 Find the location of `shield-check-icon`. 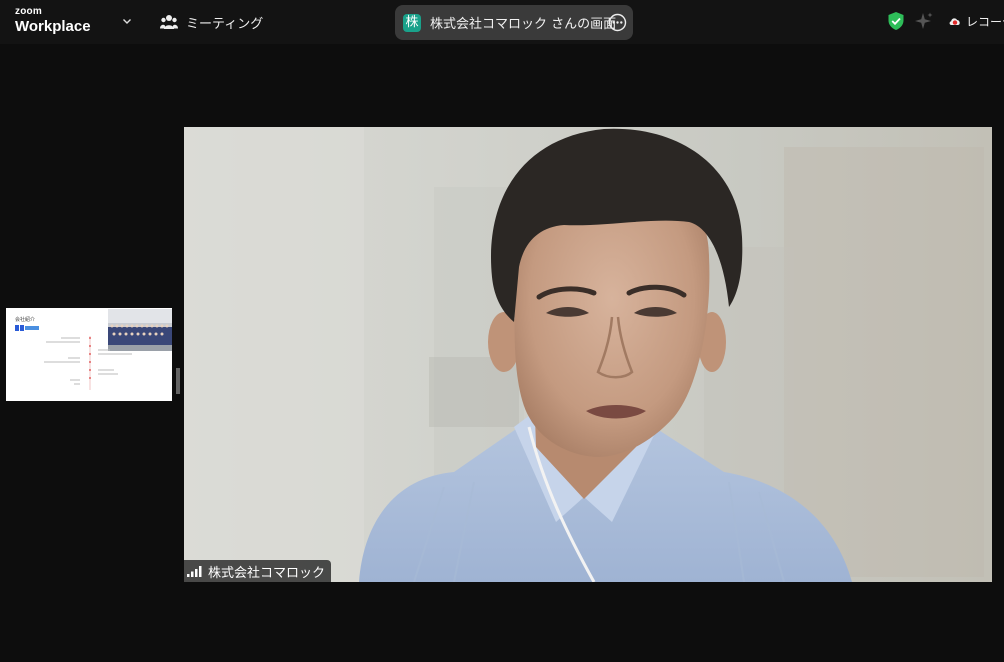

shield-check-icon is located at coordinates (896, 21).